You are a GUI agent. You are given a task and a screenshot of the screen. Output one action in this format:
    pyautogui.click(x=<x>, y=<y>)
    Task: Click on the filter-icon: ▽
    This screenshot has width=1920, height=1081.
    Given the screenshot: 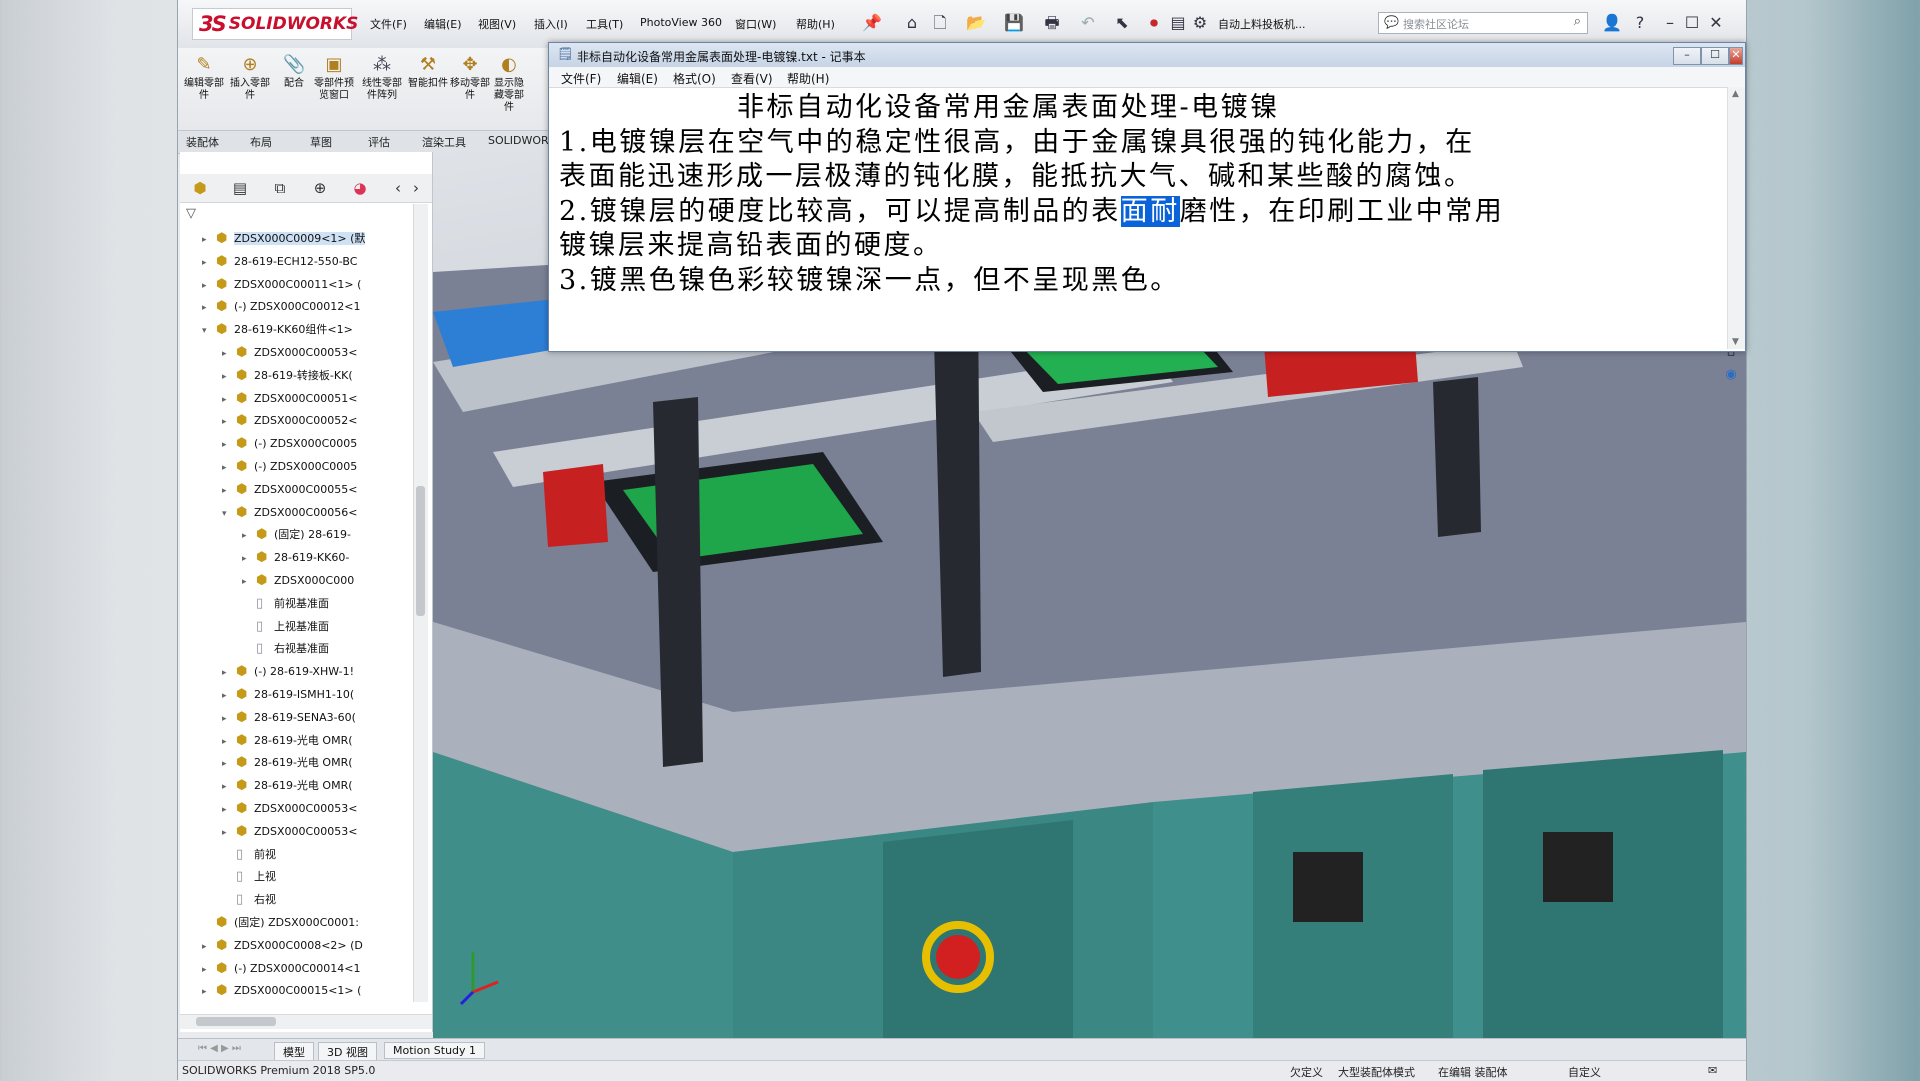 What is the action you would take?
    pyautogui.click(x=191, y=213)
    